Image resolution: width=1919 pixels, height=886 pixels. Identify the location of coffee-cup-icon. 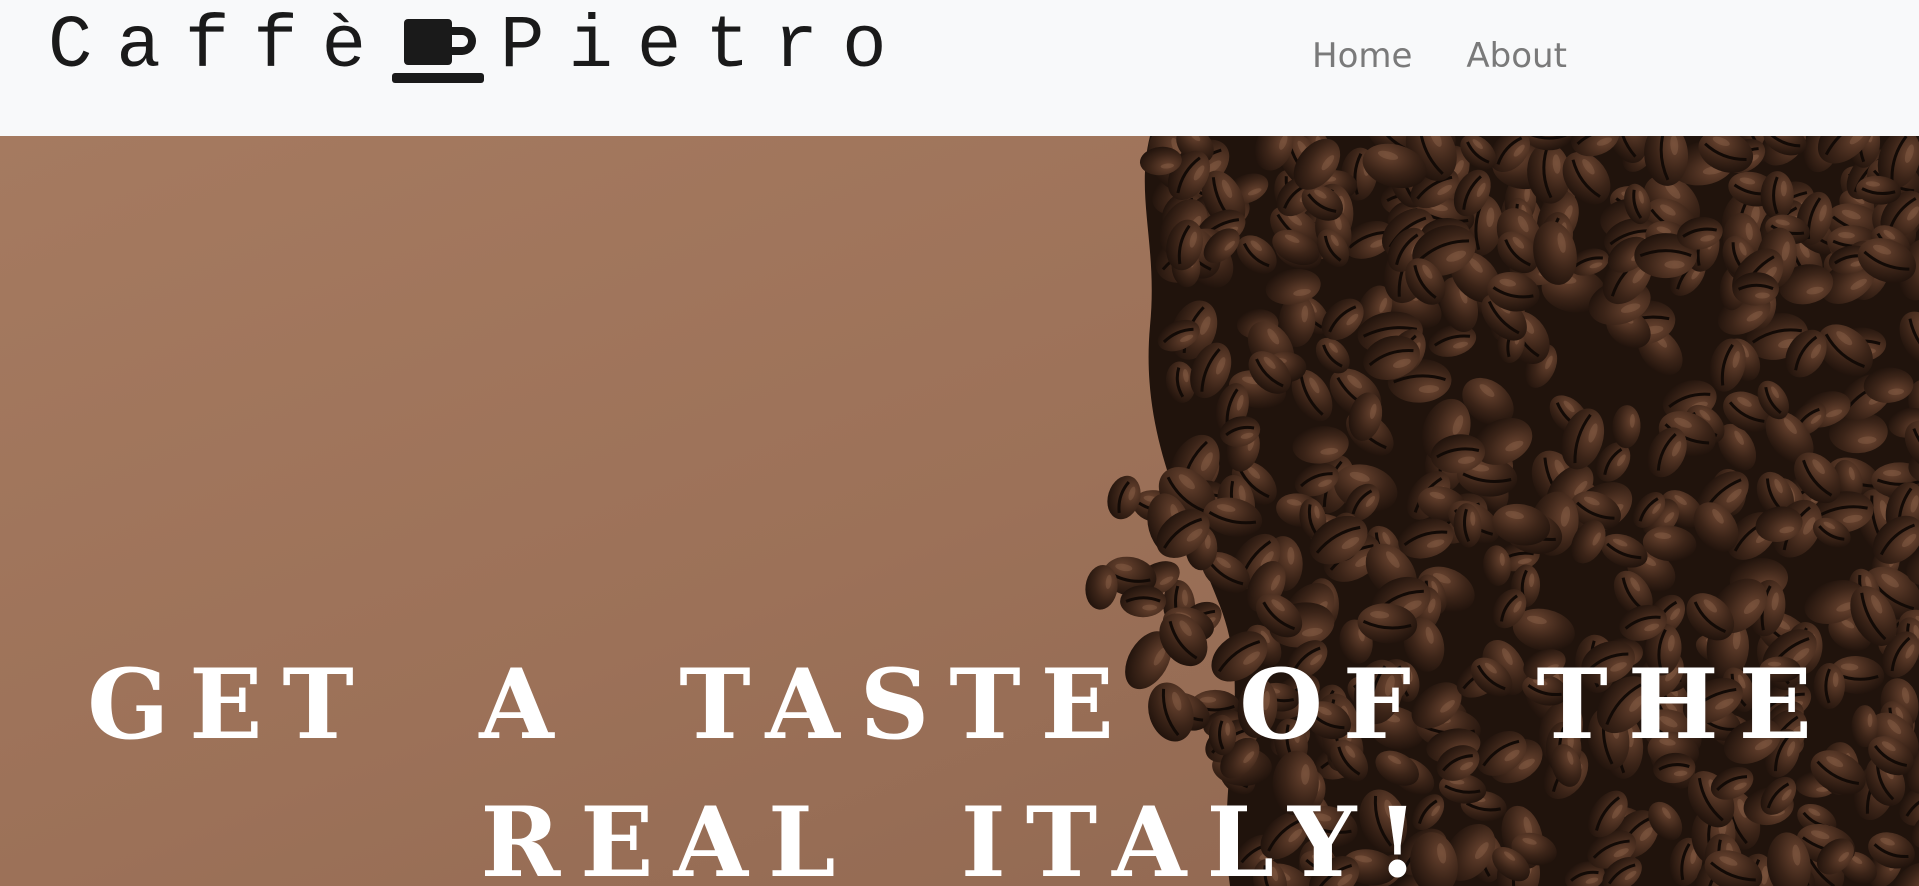
(438, 51).